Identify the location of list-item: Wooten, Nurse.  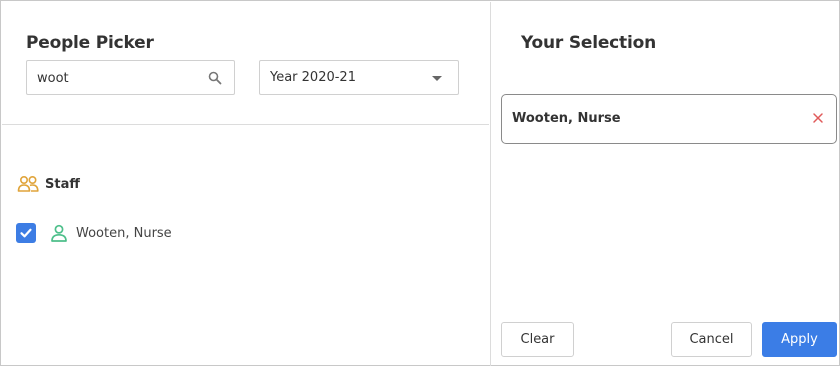
(94, 233).